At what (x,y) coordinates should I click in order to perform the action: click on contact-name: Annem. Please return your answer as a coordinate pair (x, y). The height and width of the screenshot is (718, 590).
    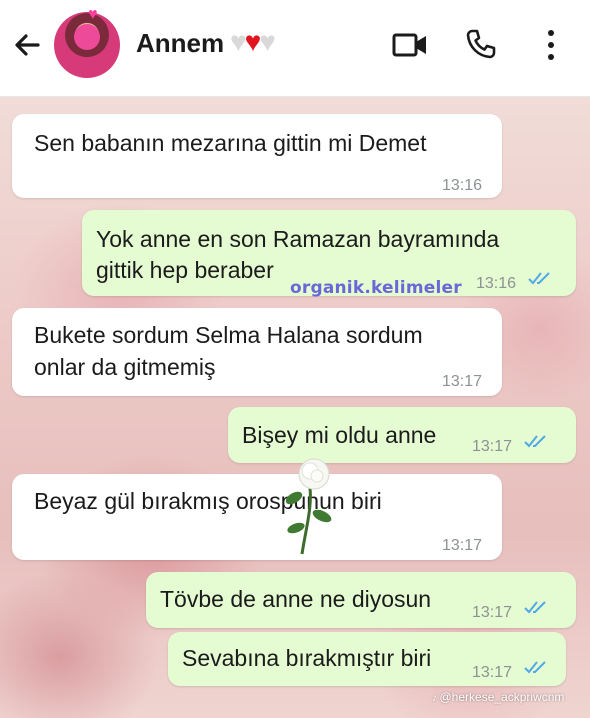
    Looking at the image, I should click on (180, 43).